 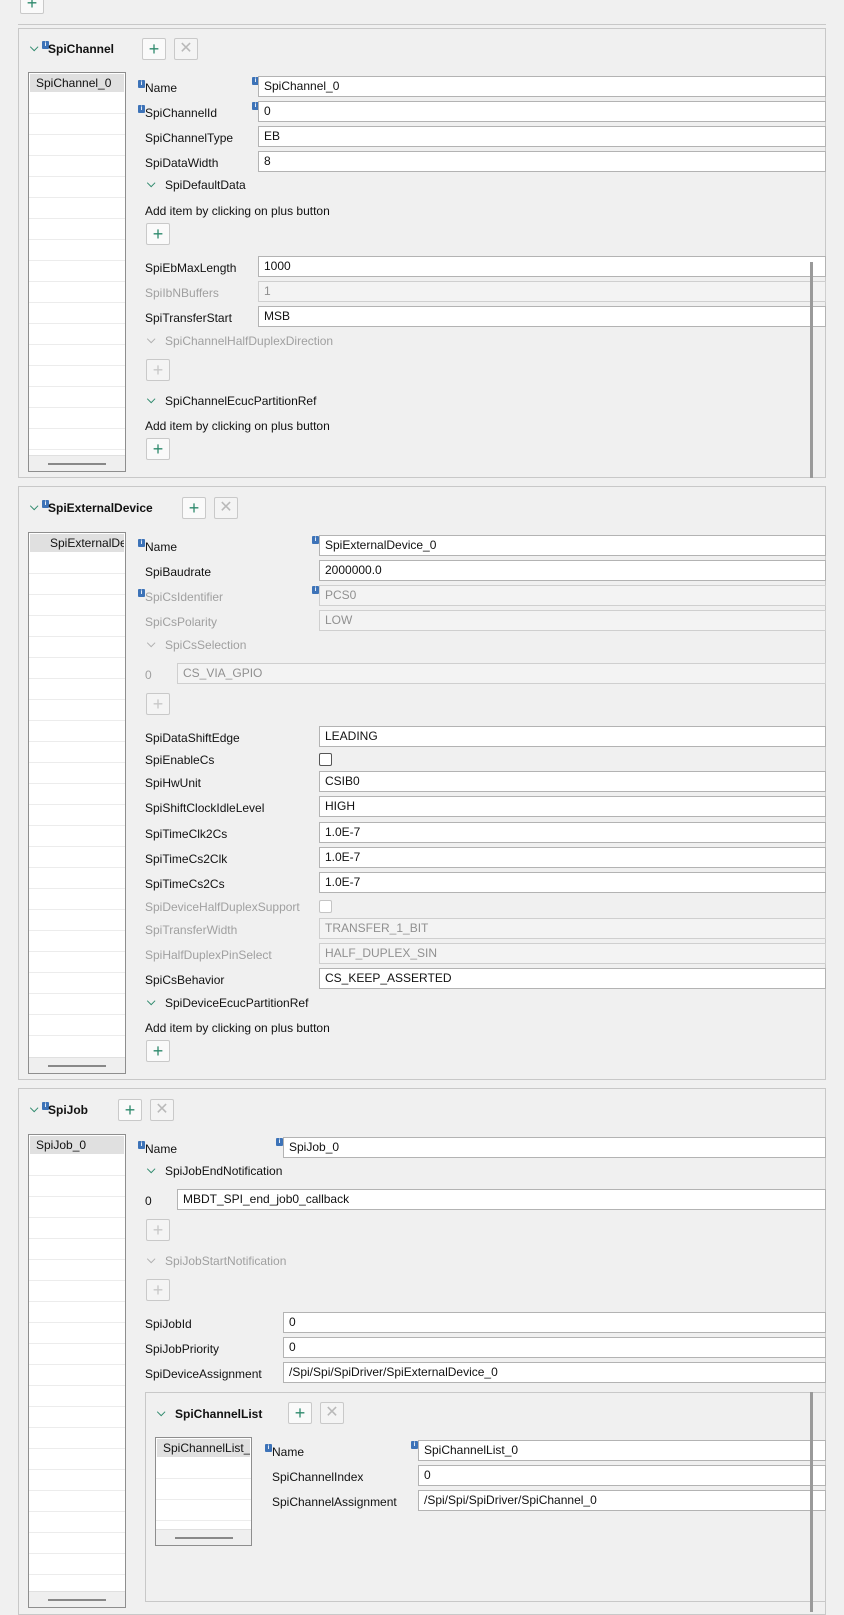 What do you see at coordinates (542, 111) in the screenshot?
I see `spi-channel-id-field: 0` at bounding box center [542, 111].